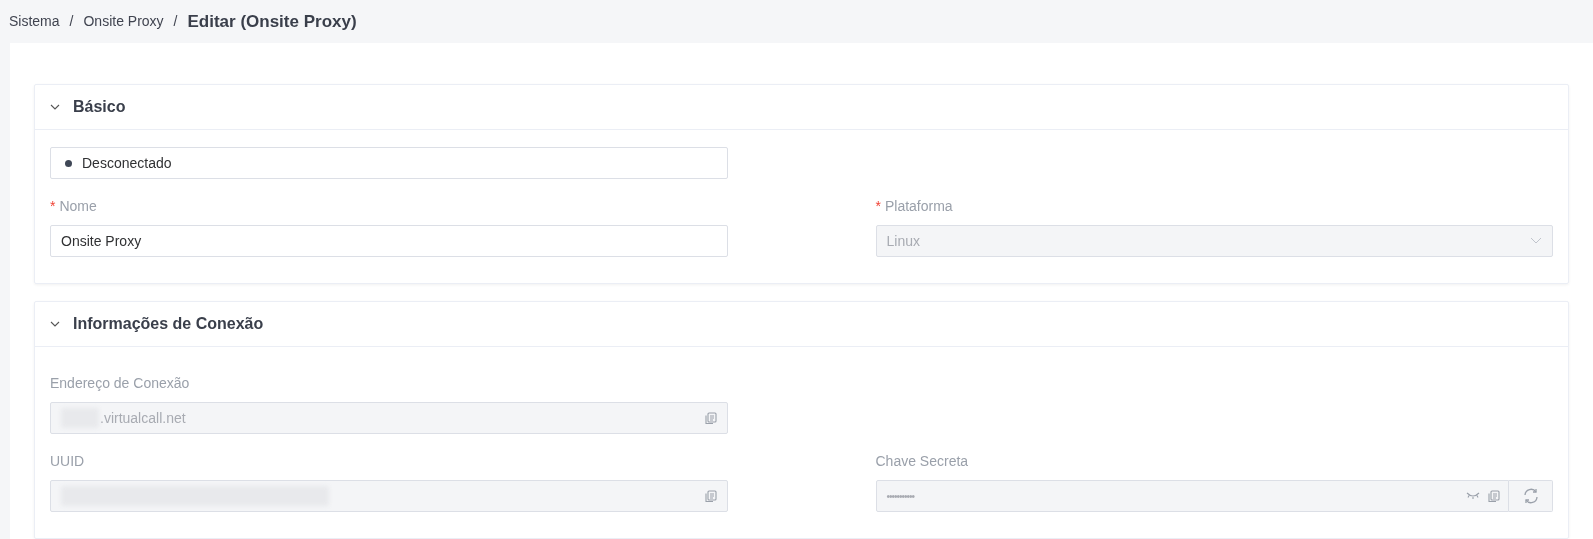  I want to click on input-field: Onsite Proxy, so click(389, 241).